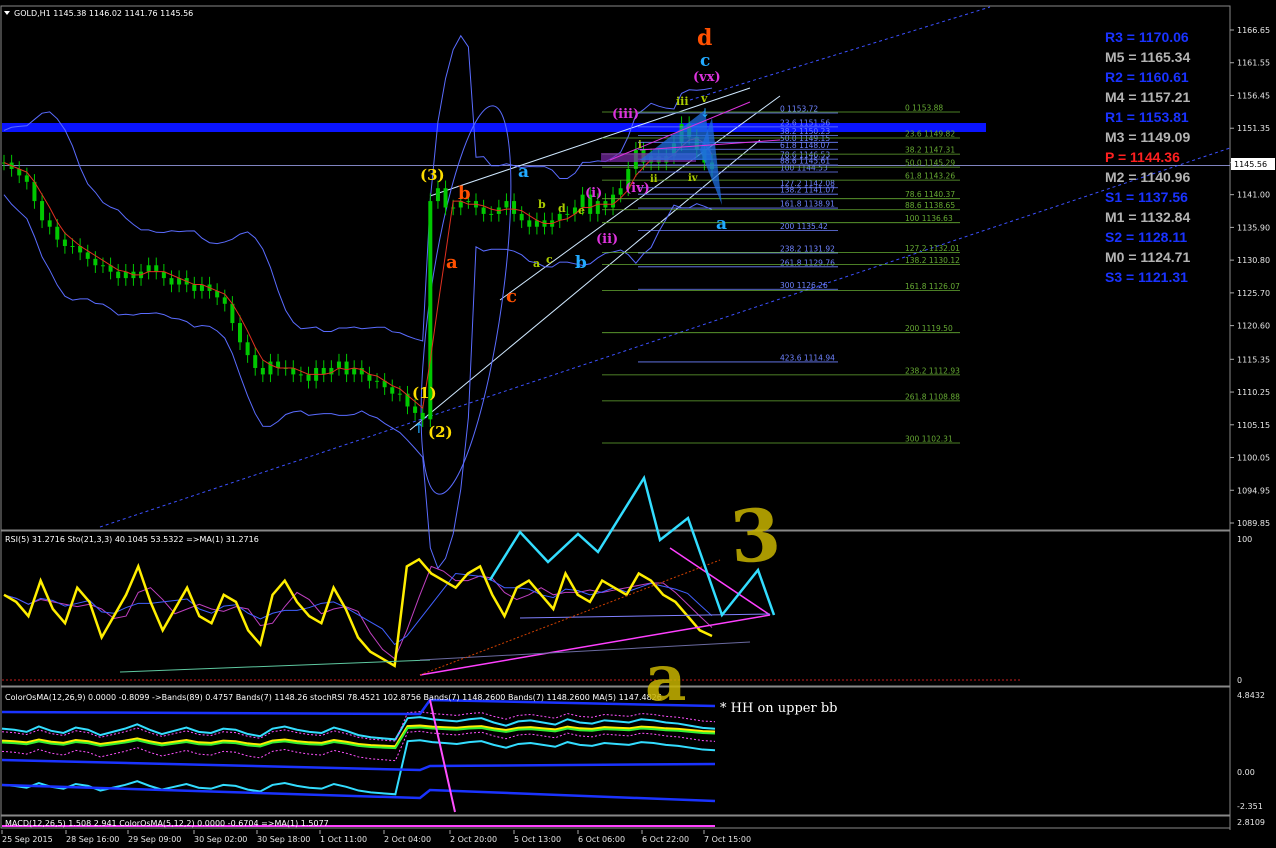 The height and width of the screenshot is (848, 1276). Describe the element at coordinates (930, 163) in the screenshot. I see `fib-right-label: 50.0 1145.29` at that location.